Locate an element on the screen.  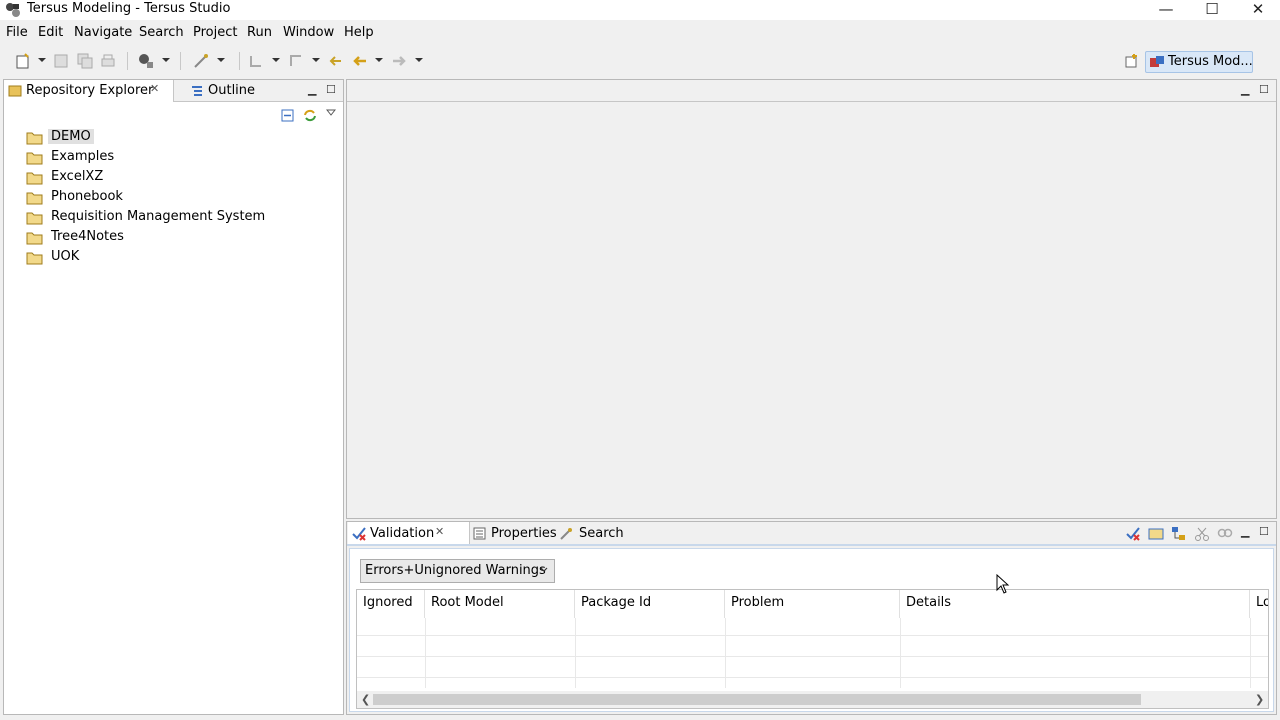
forward-icon is located at coordinates (399, 61).